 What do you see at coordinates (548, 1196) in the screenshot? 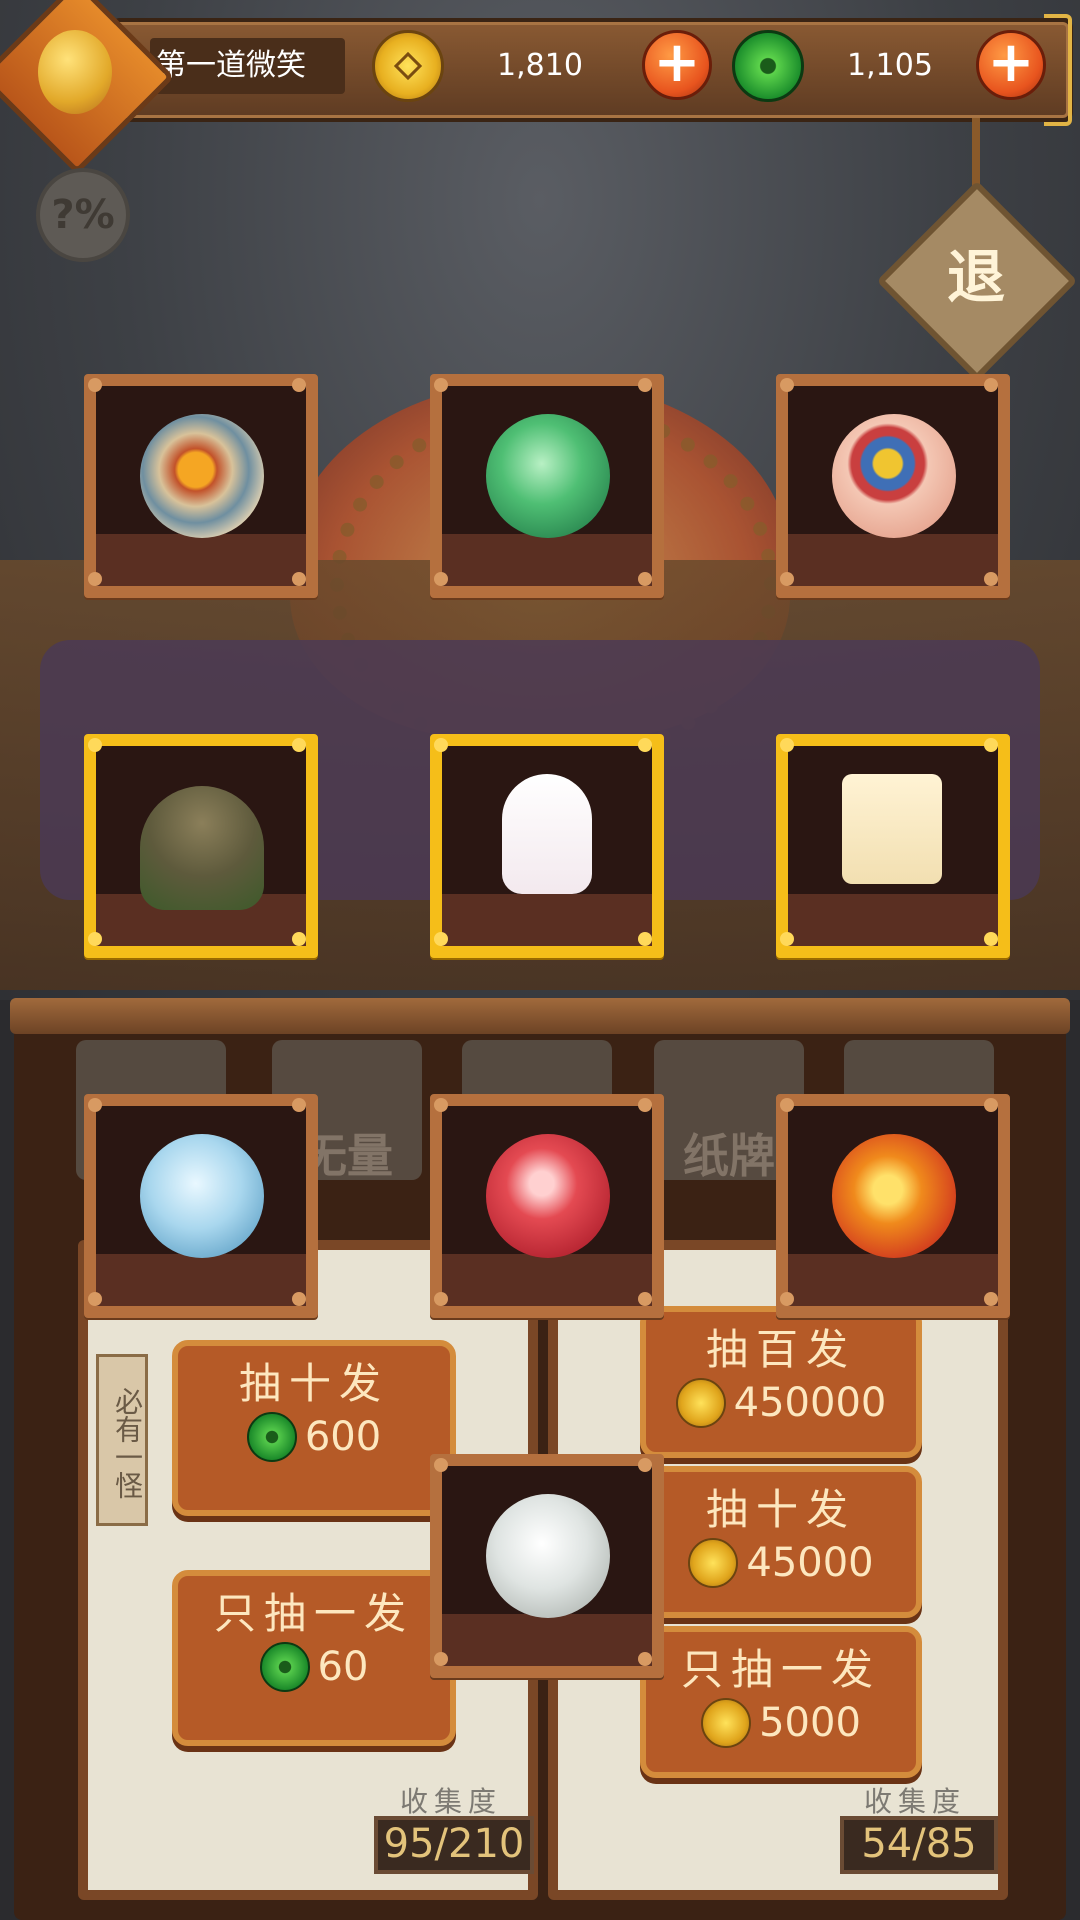
I see `red-wings-orb-icon` at bounding box center [548, 1196].